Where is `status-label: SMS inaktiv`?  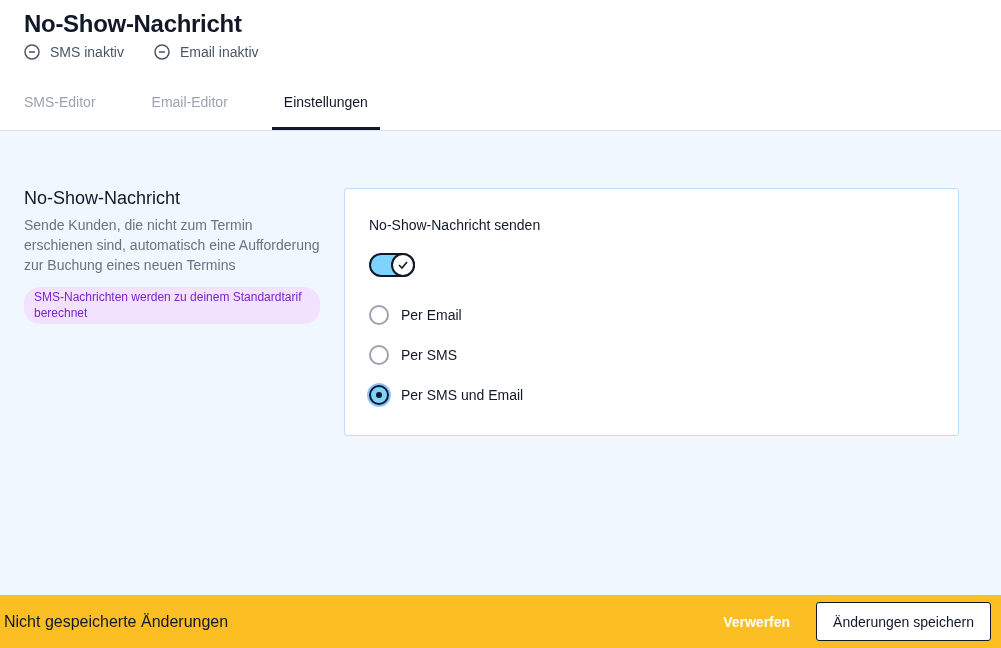 status-label: SMS inaktiv is located at coordinates (87, 52).